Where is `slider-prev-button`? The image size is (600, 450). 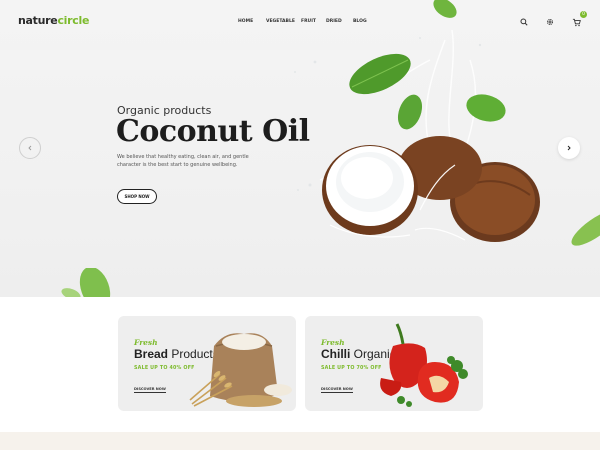 slider-prev-button is located at coordinates (30, 148).